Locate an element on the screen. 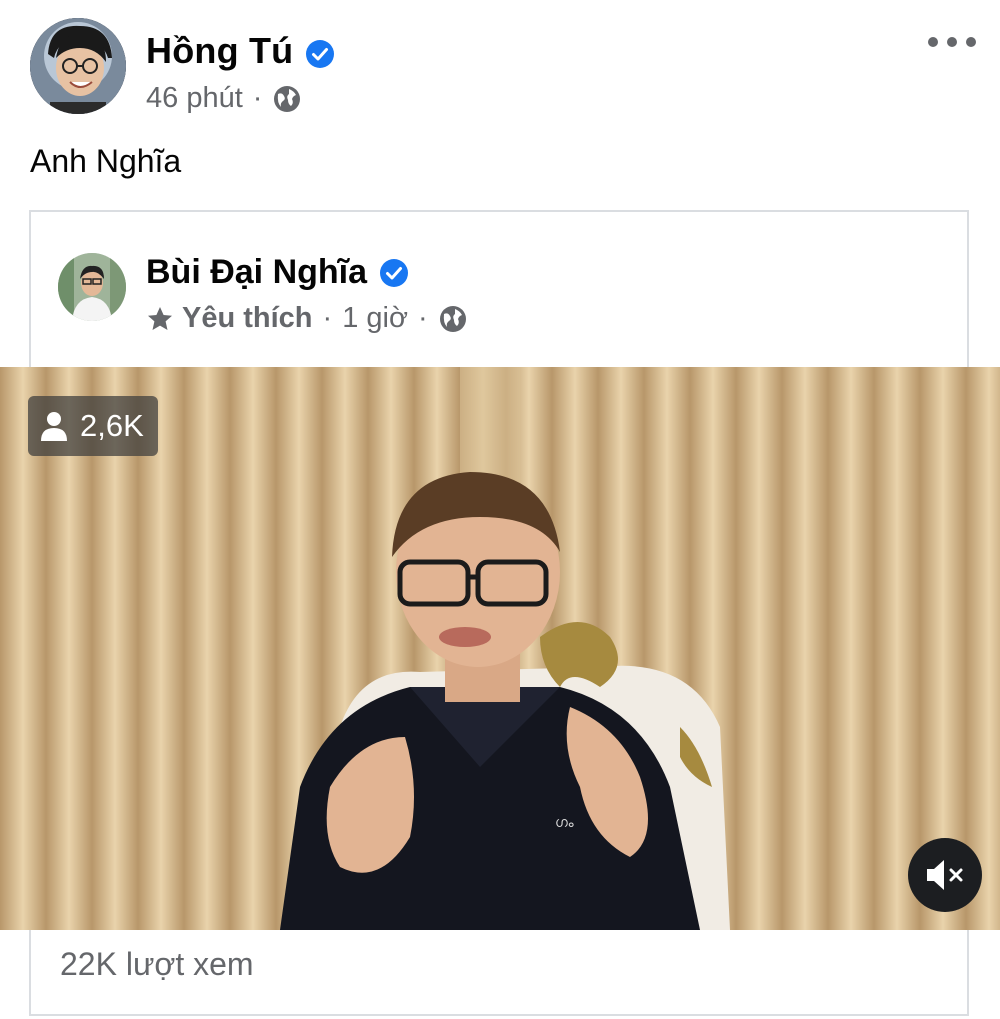 This screenshot has height=1019, width=1000. more-options-button is located at coordinates (952, 42).